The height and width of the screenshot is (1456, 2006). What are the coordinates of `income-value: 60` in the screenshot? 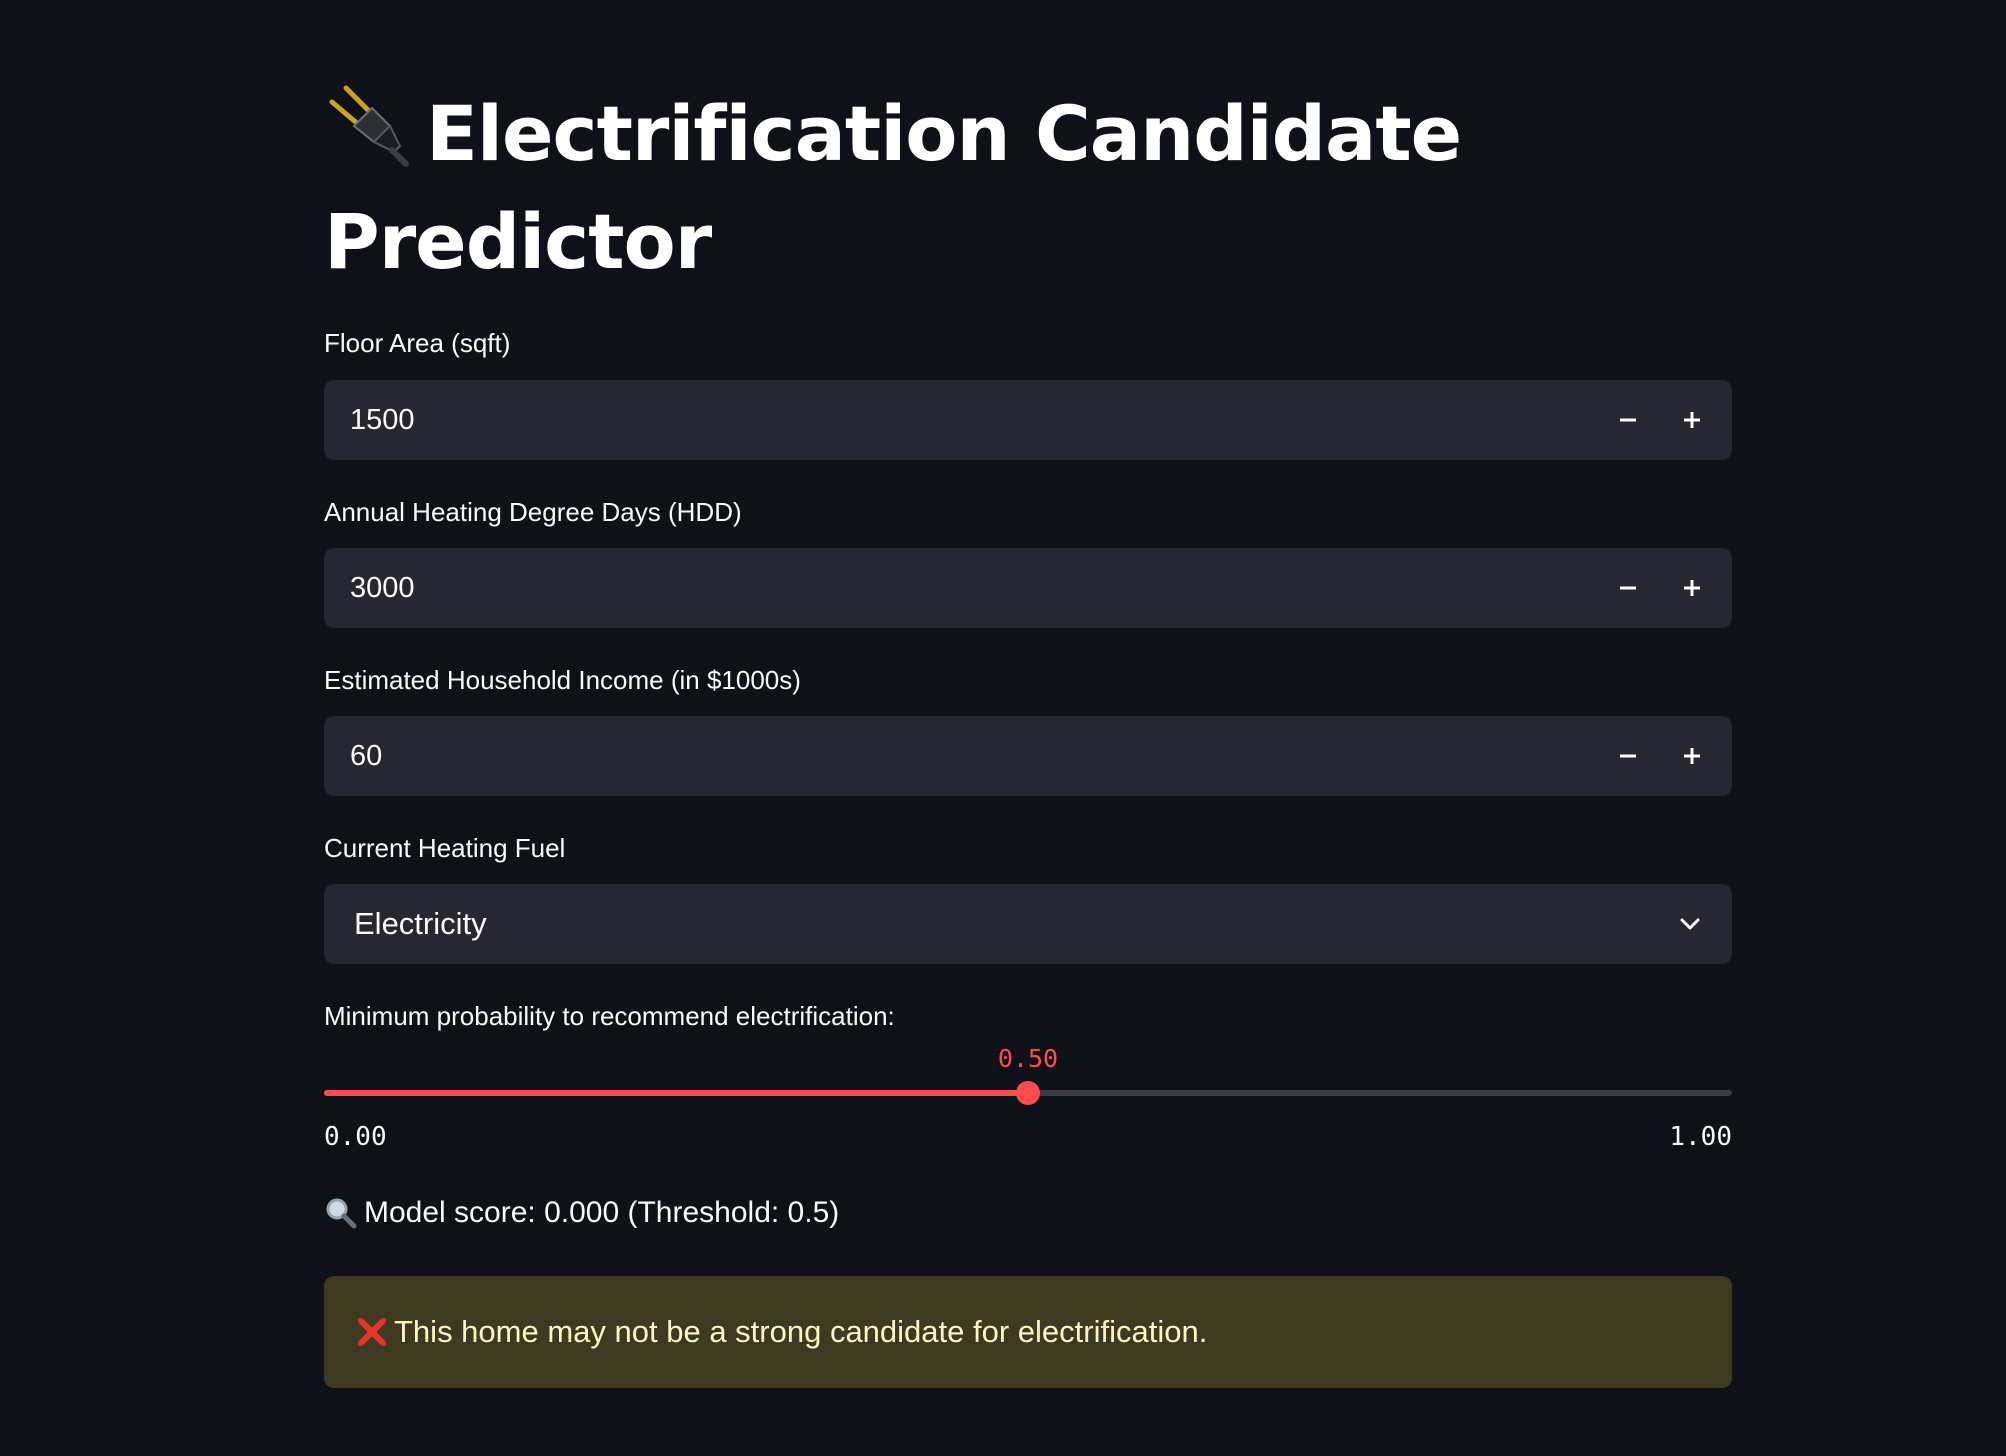 It's located at (366, 756).